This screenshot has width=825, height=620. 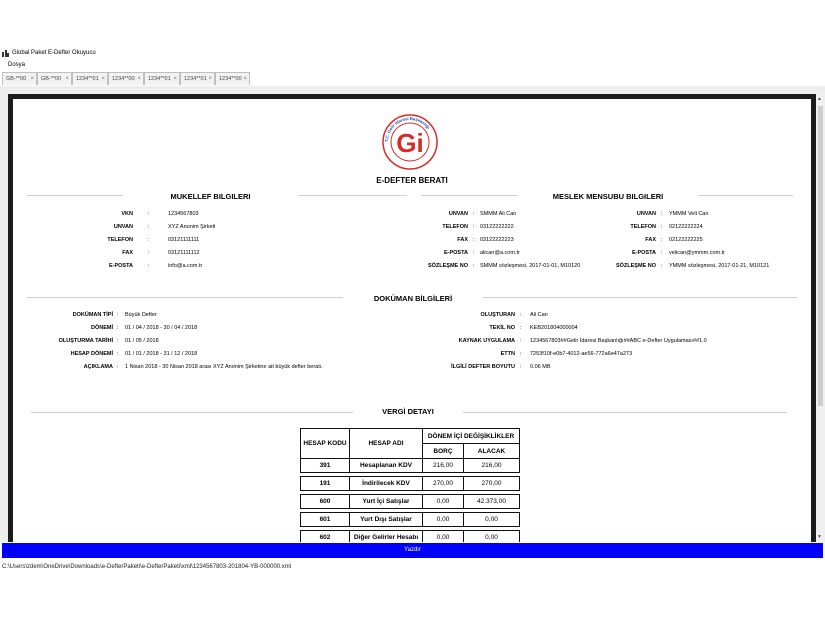 What do you see at coordinates (91, 354) in the screenshot?
I see `field-label: HESAP DÖNEMİ` at bounding box center [91, 354].